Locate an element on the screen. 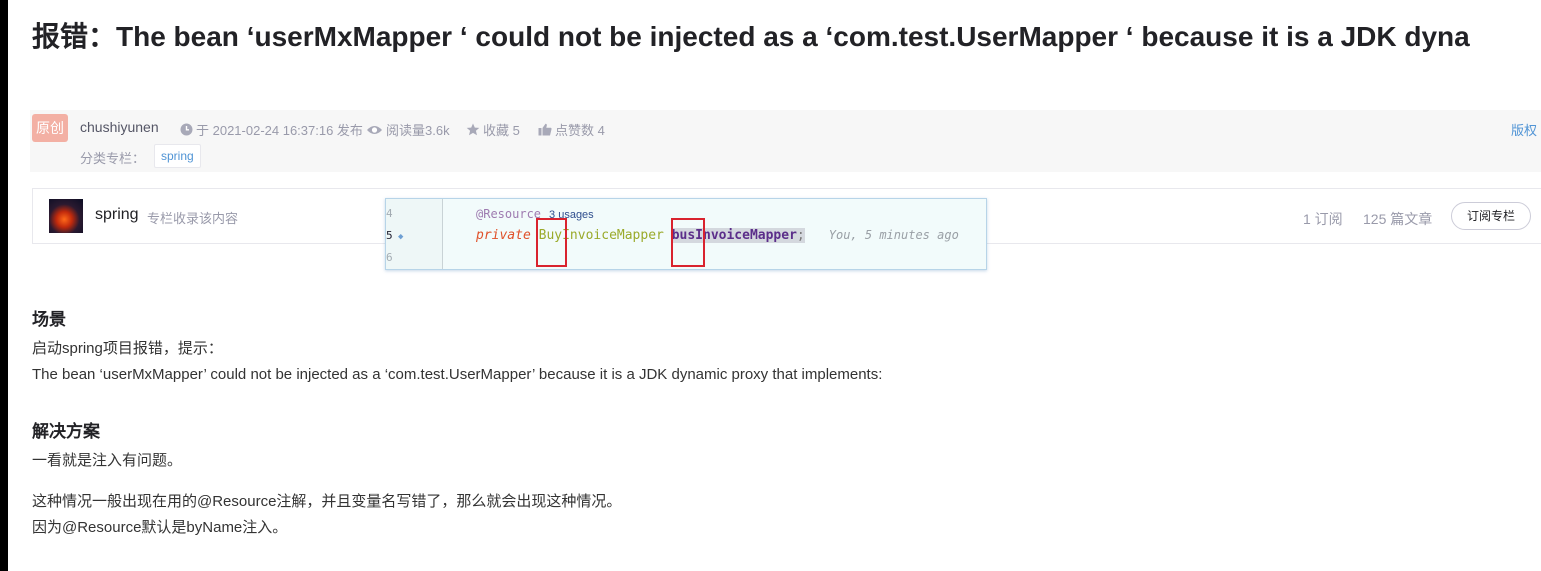  copyright-link: 版权 is located at coordinates (1524, 129).